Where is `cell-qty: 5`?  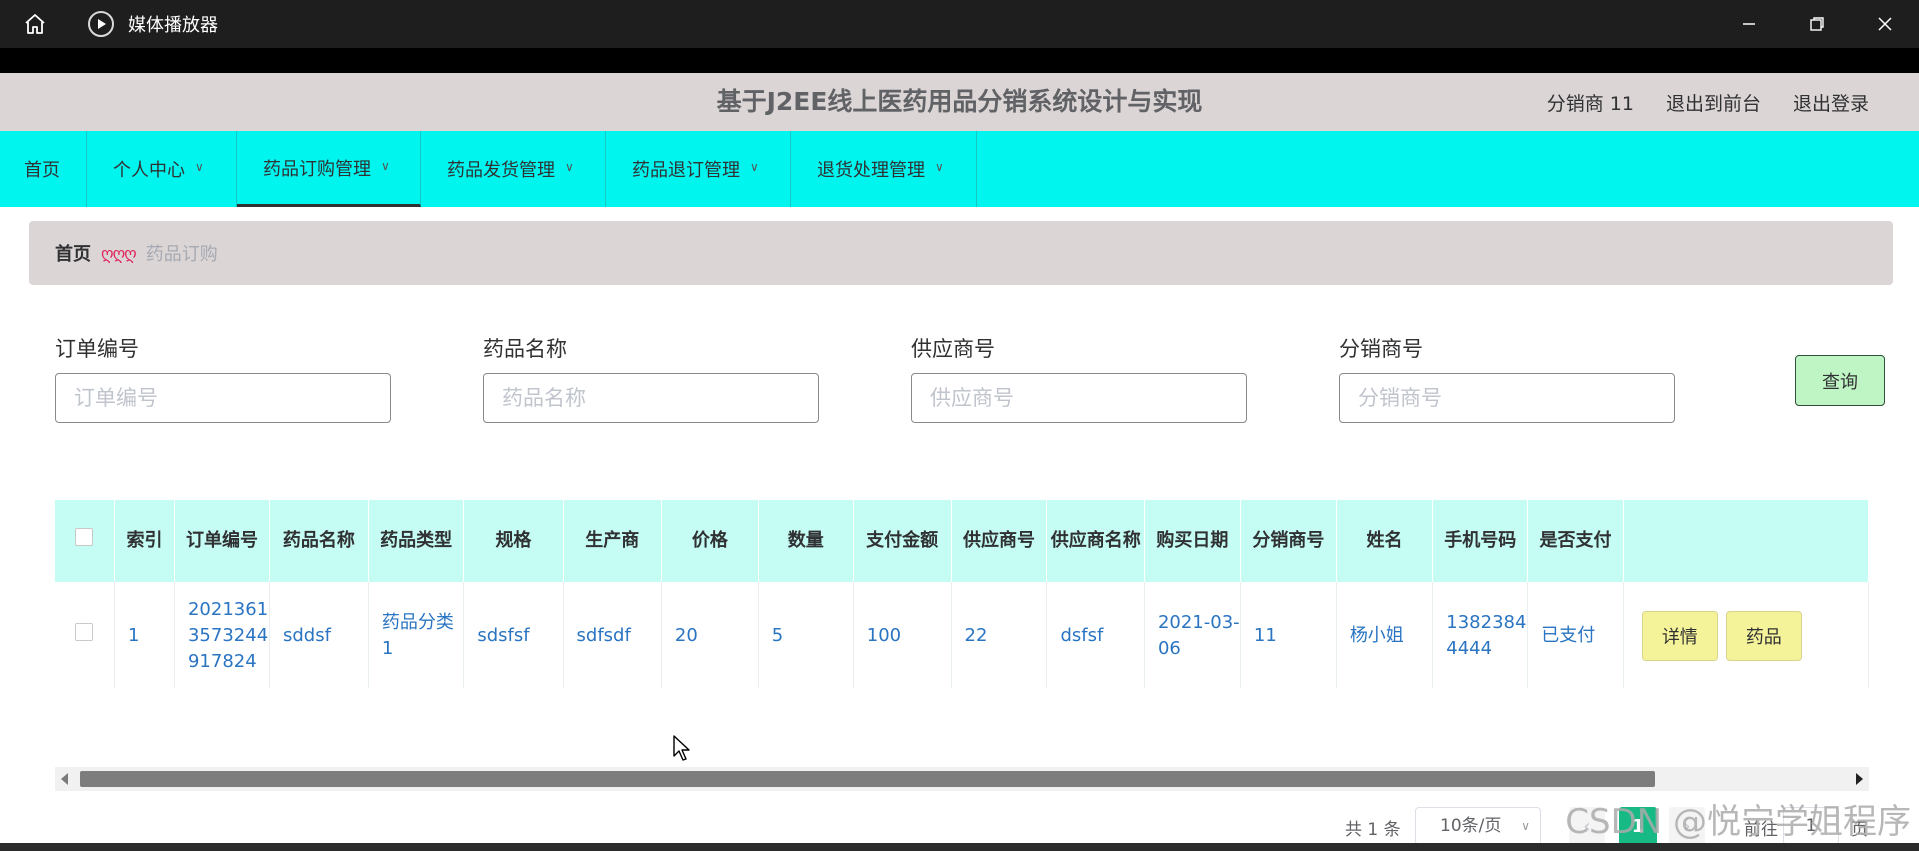
cell-qty: 5 is located at coordinates (806, 635).